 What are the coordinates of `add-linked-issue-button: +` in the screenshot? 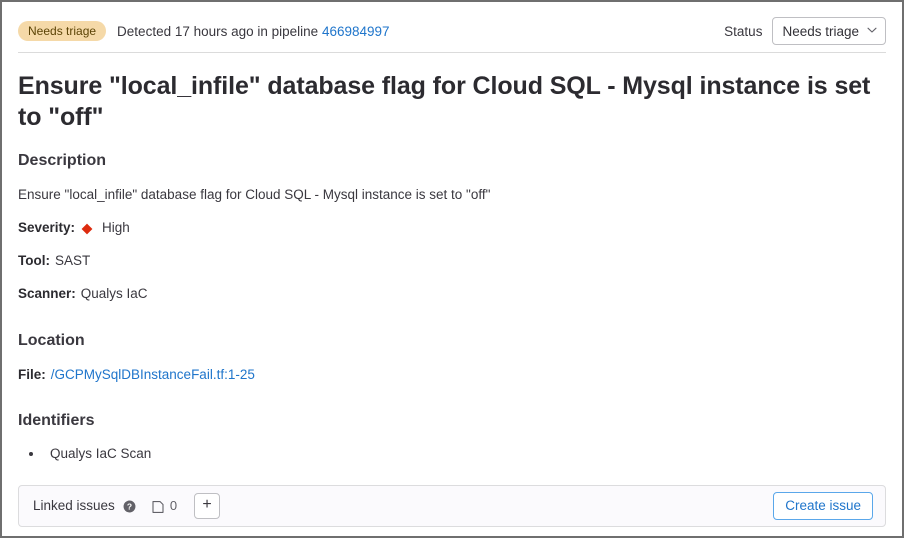 It's located at (207, 505).